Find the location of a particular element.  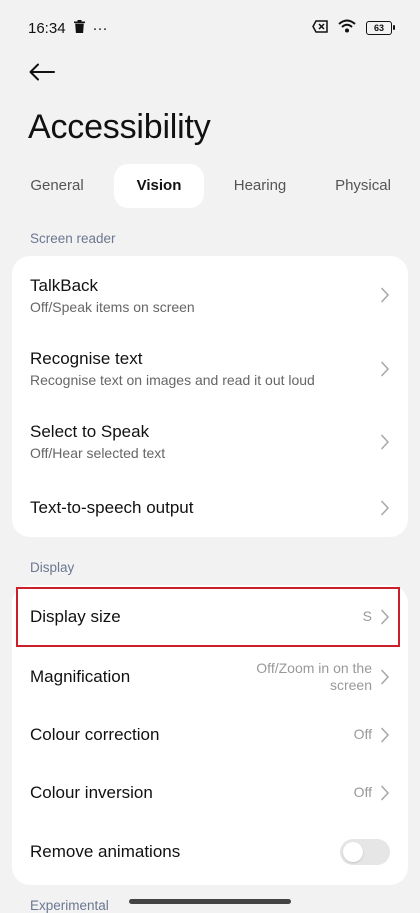

colour-inversion-text: Colour inversion is located at coordinates (192, 793).